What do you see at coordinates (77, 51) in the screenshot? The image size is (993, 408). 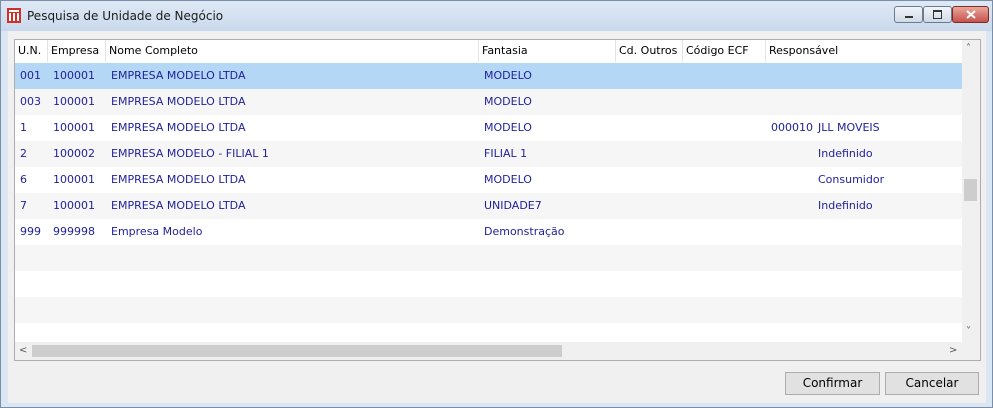 I see `column-header-empresa: Empresa` at bounding box center [77, 51].